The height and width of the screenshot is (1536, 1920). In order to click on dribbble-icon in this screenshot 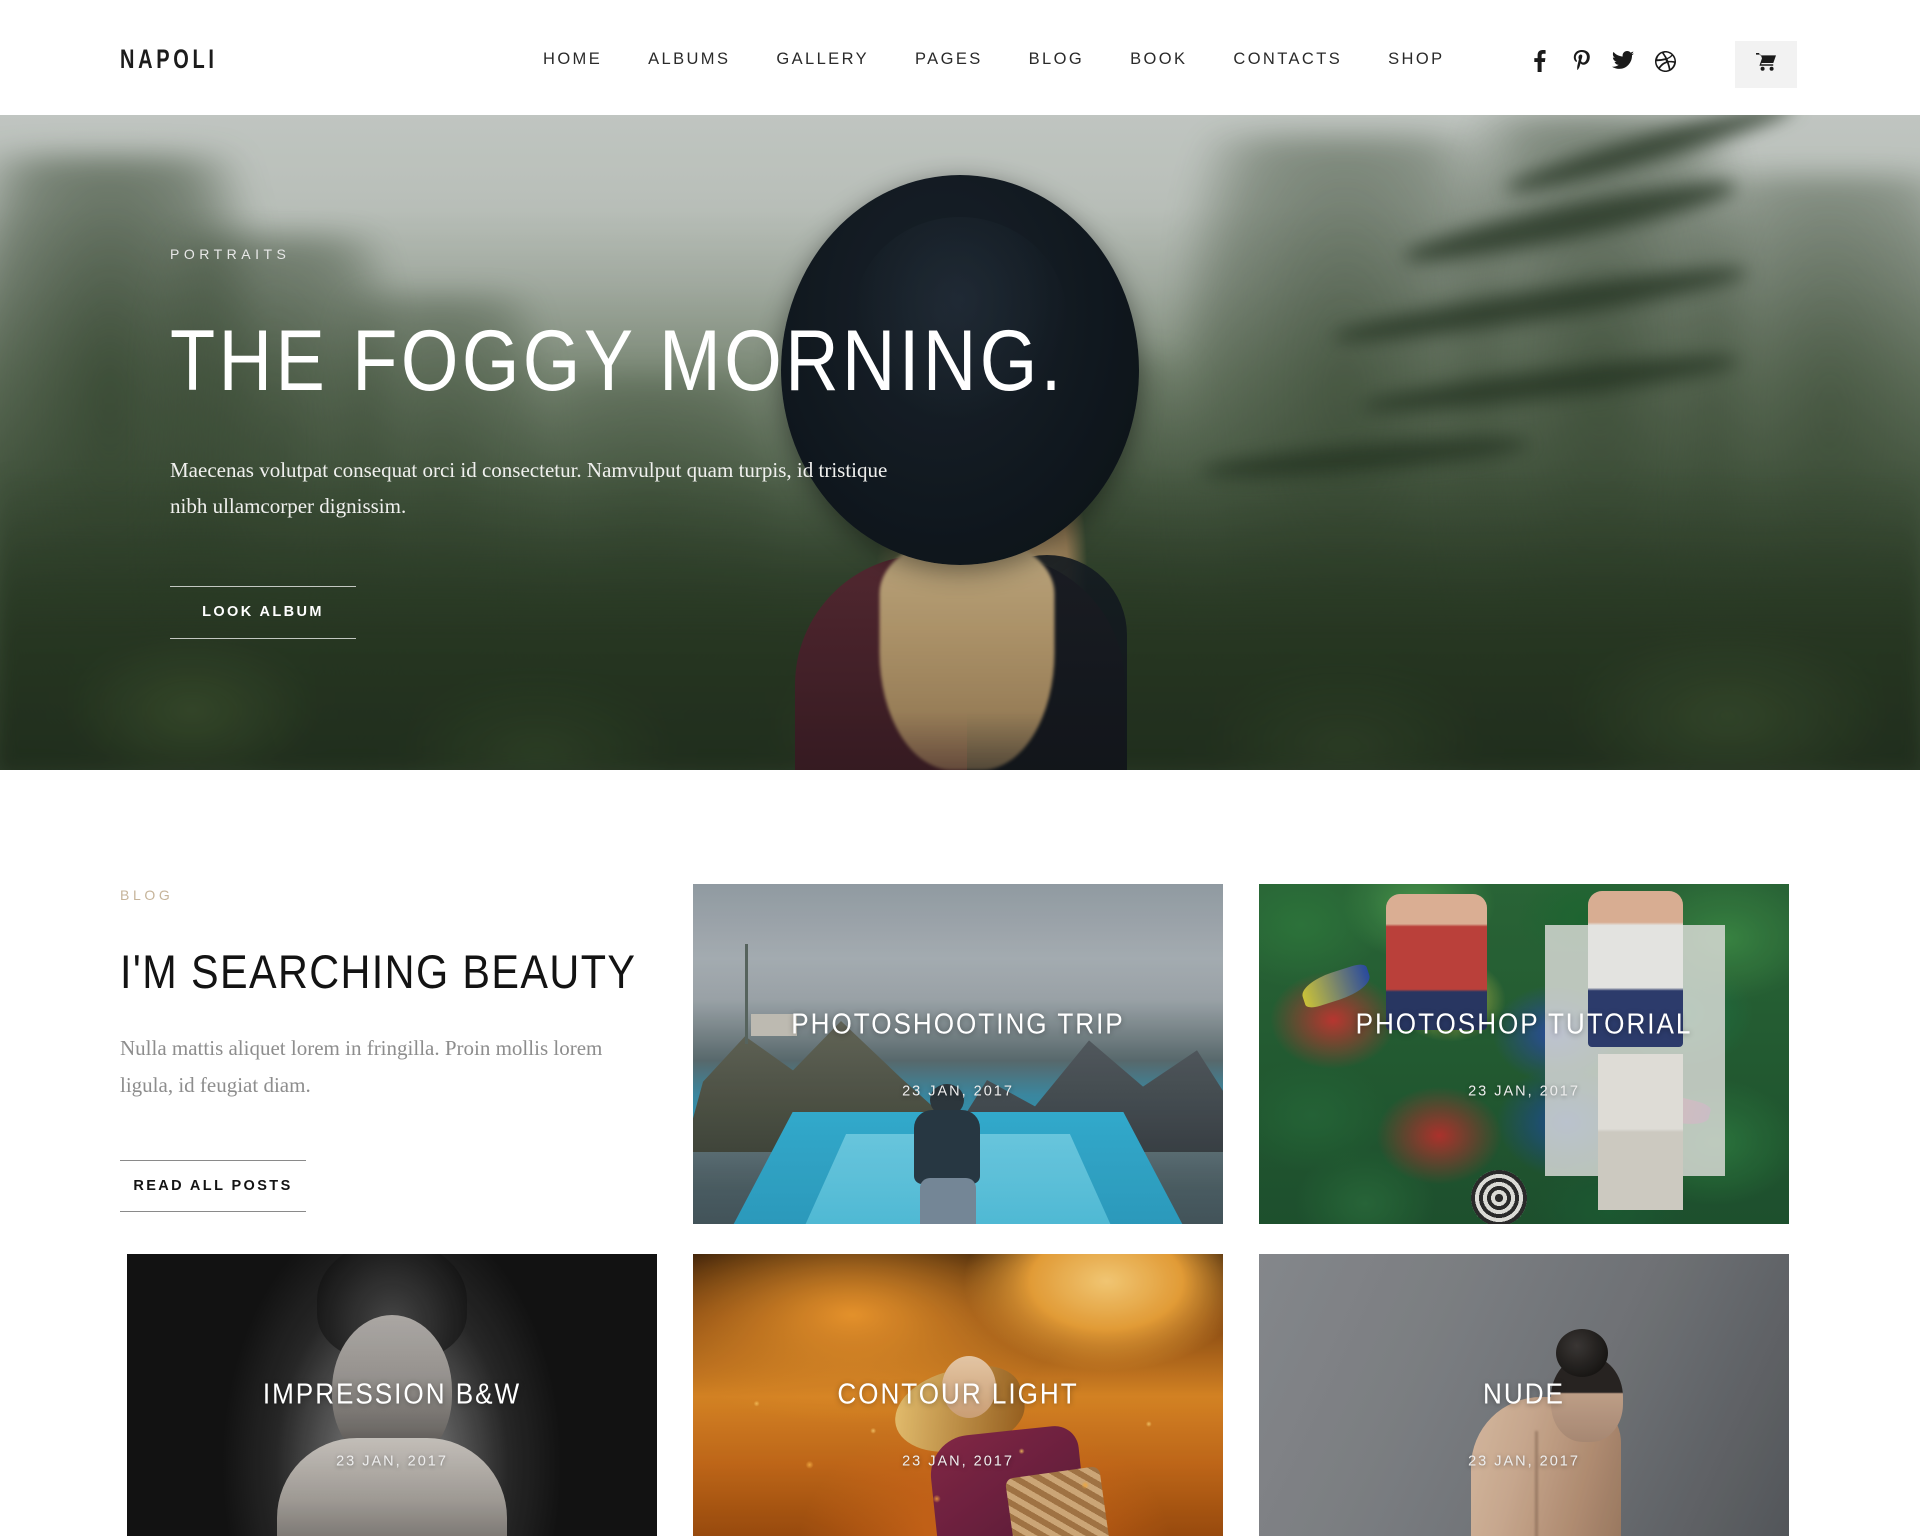, I will do `click(1665, 61)`.